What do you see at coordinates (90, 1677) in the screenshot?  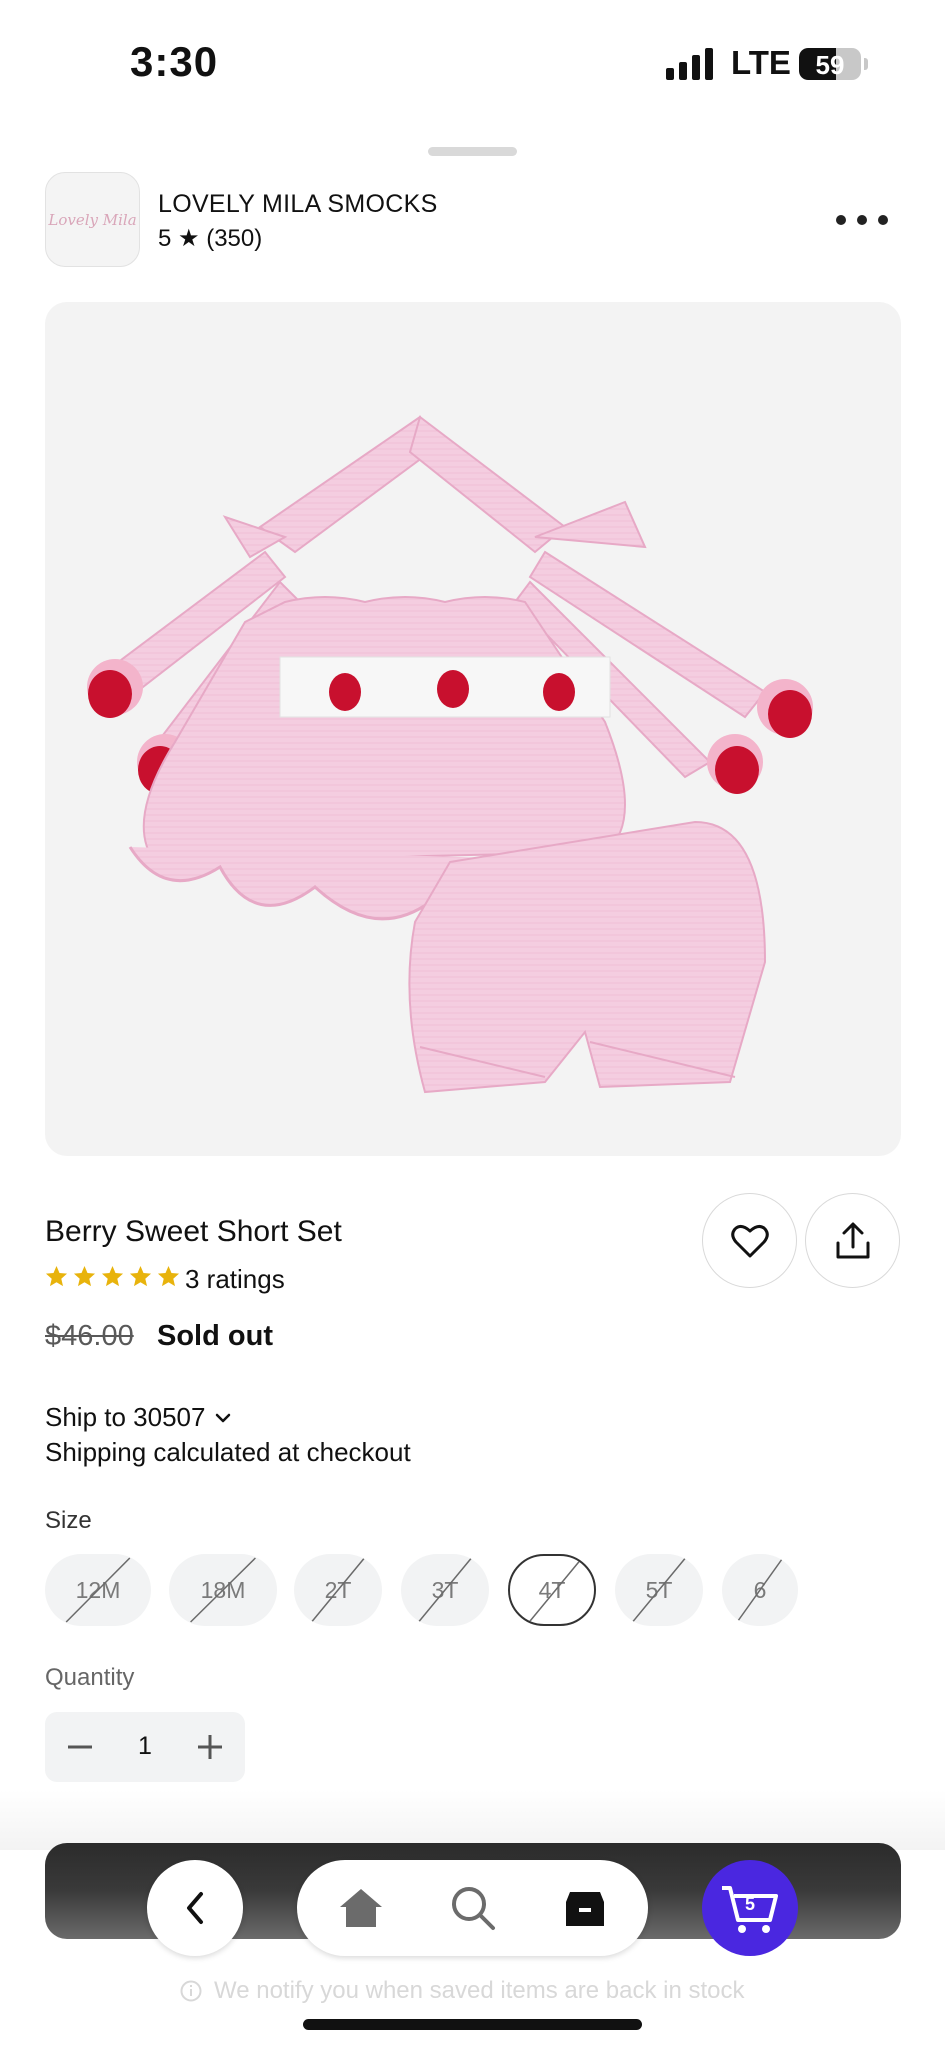 I see `quantity-label: Quantity` at bounding box center [90, 1677].